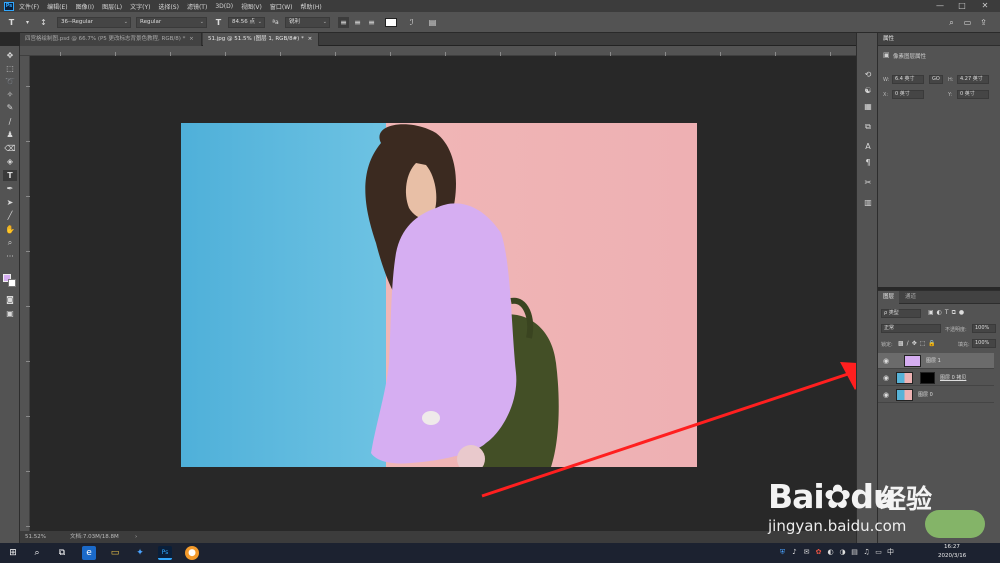 Image resolution: width=1000 pixels, height=563 pixels. I want to click on x-field: 0 英寸, so click(908, 94).